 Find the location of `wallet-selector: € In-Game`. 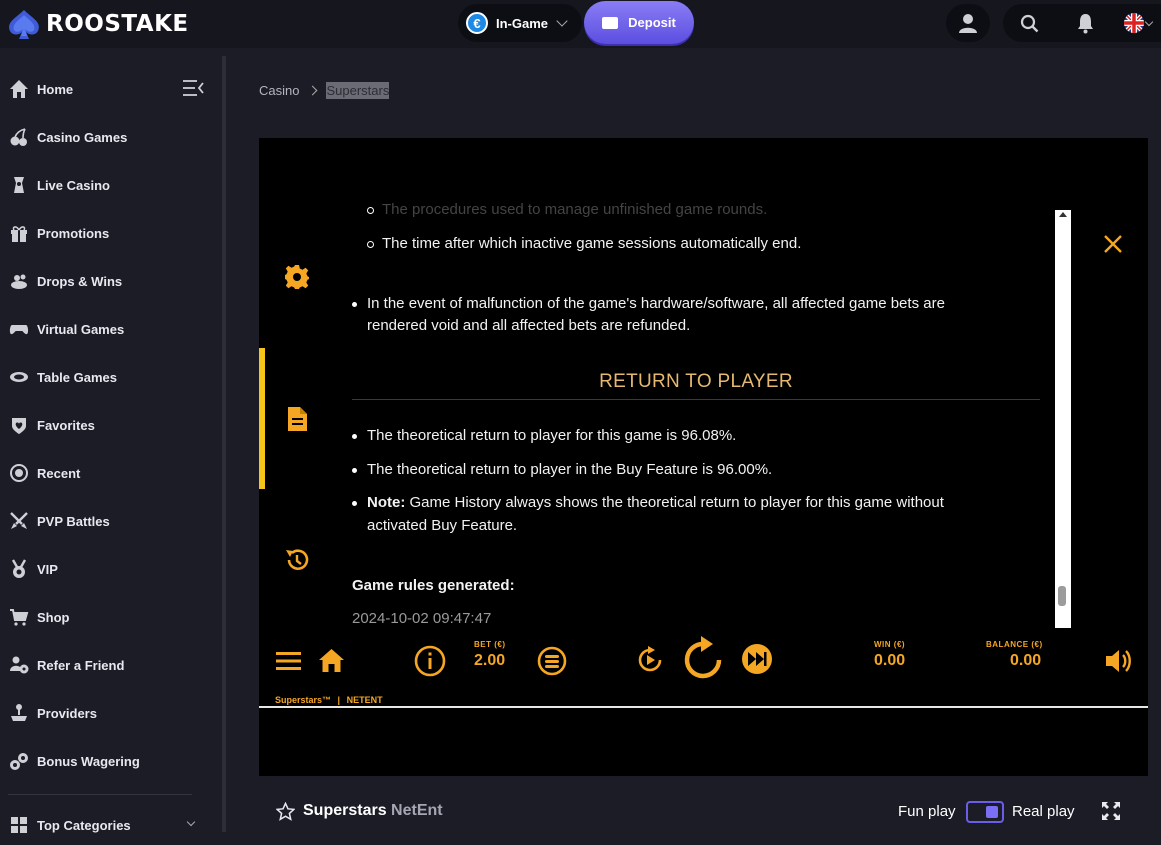

wallet-selector: € In-Game is located at coordinates (520, 23).